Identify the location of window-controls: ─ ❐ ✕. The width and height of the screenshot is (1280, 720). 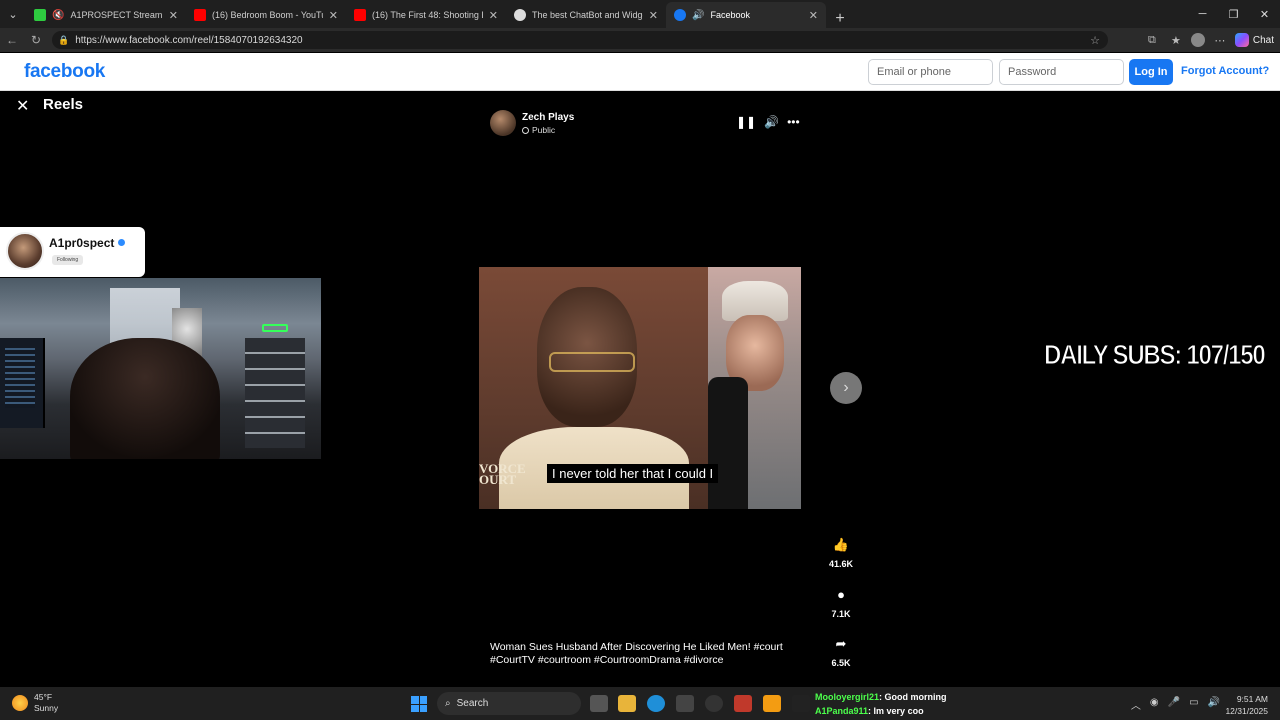
(1233, 14).